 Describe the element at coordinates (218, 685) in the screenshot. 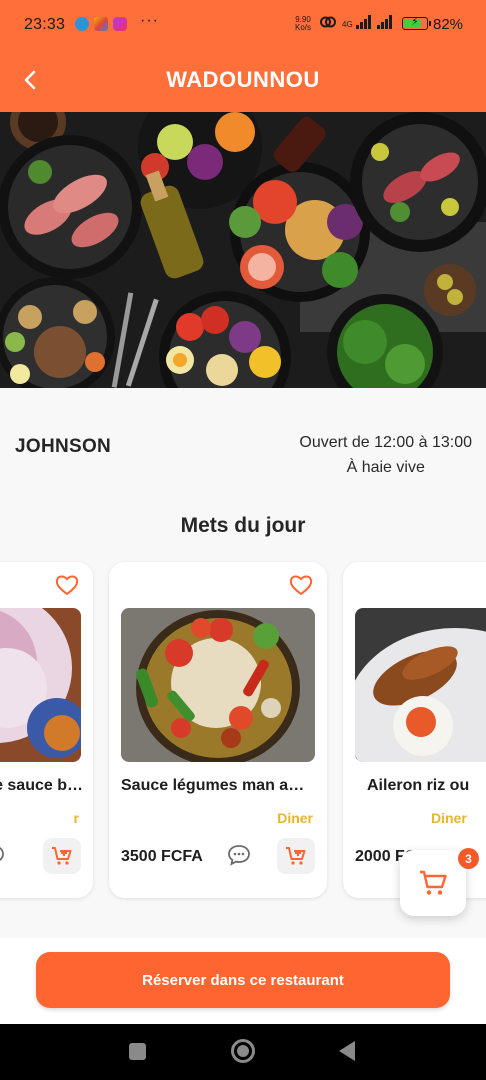

I see `dish-image-vegetable-sauce` at that location.